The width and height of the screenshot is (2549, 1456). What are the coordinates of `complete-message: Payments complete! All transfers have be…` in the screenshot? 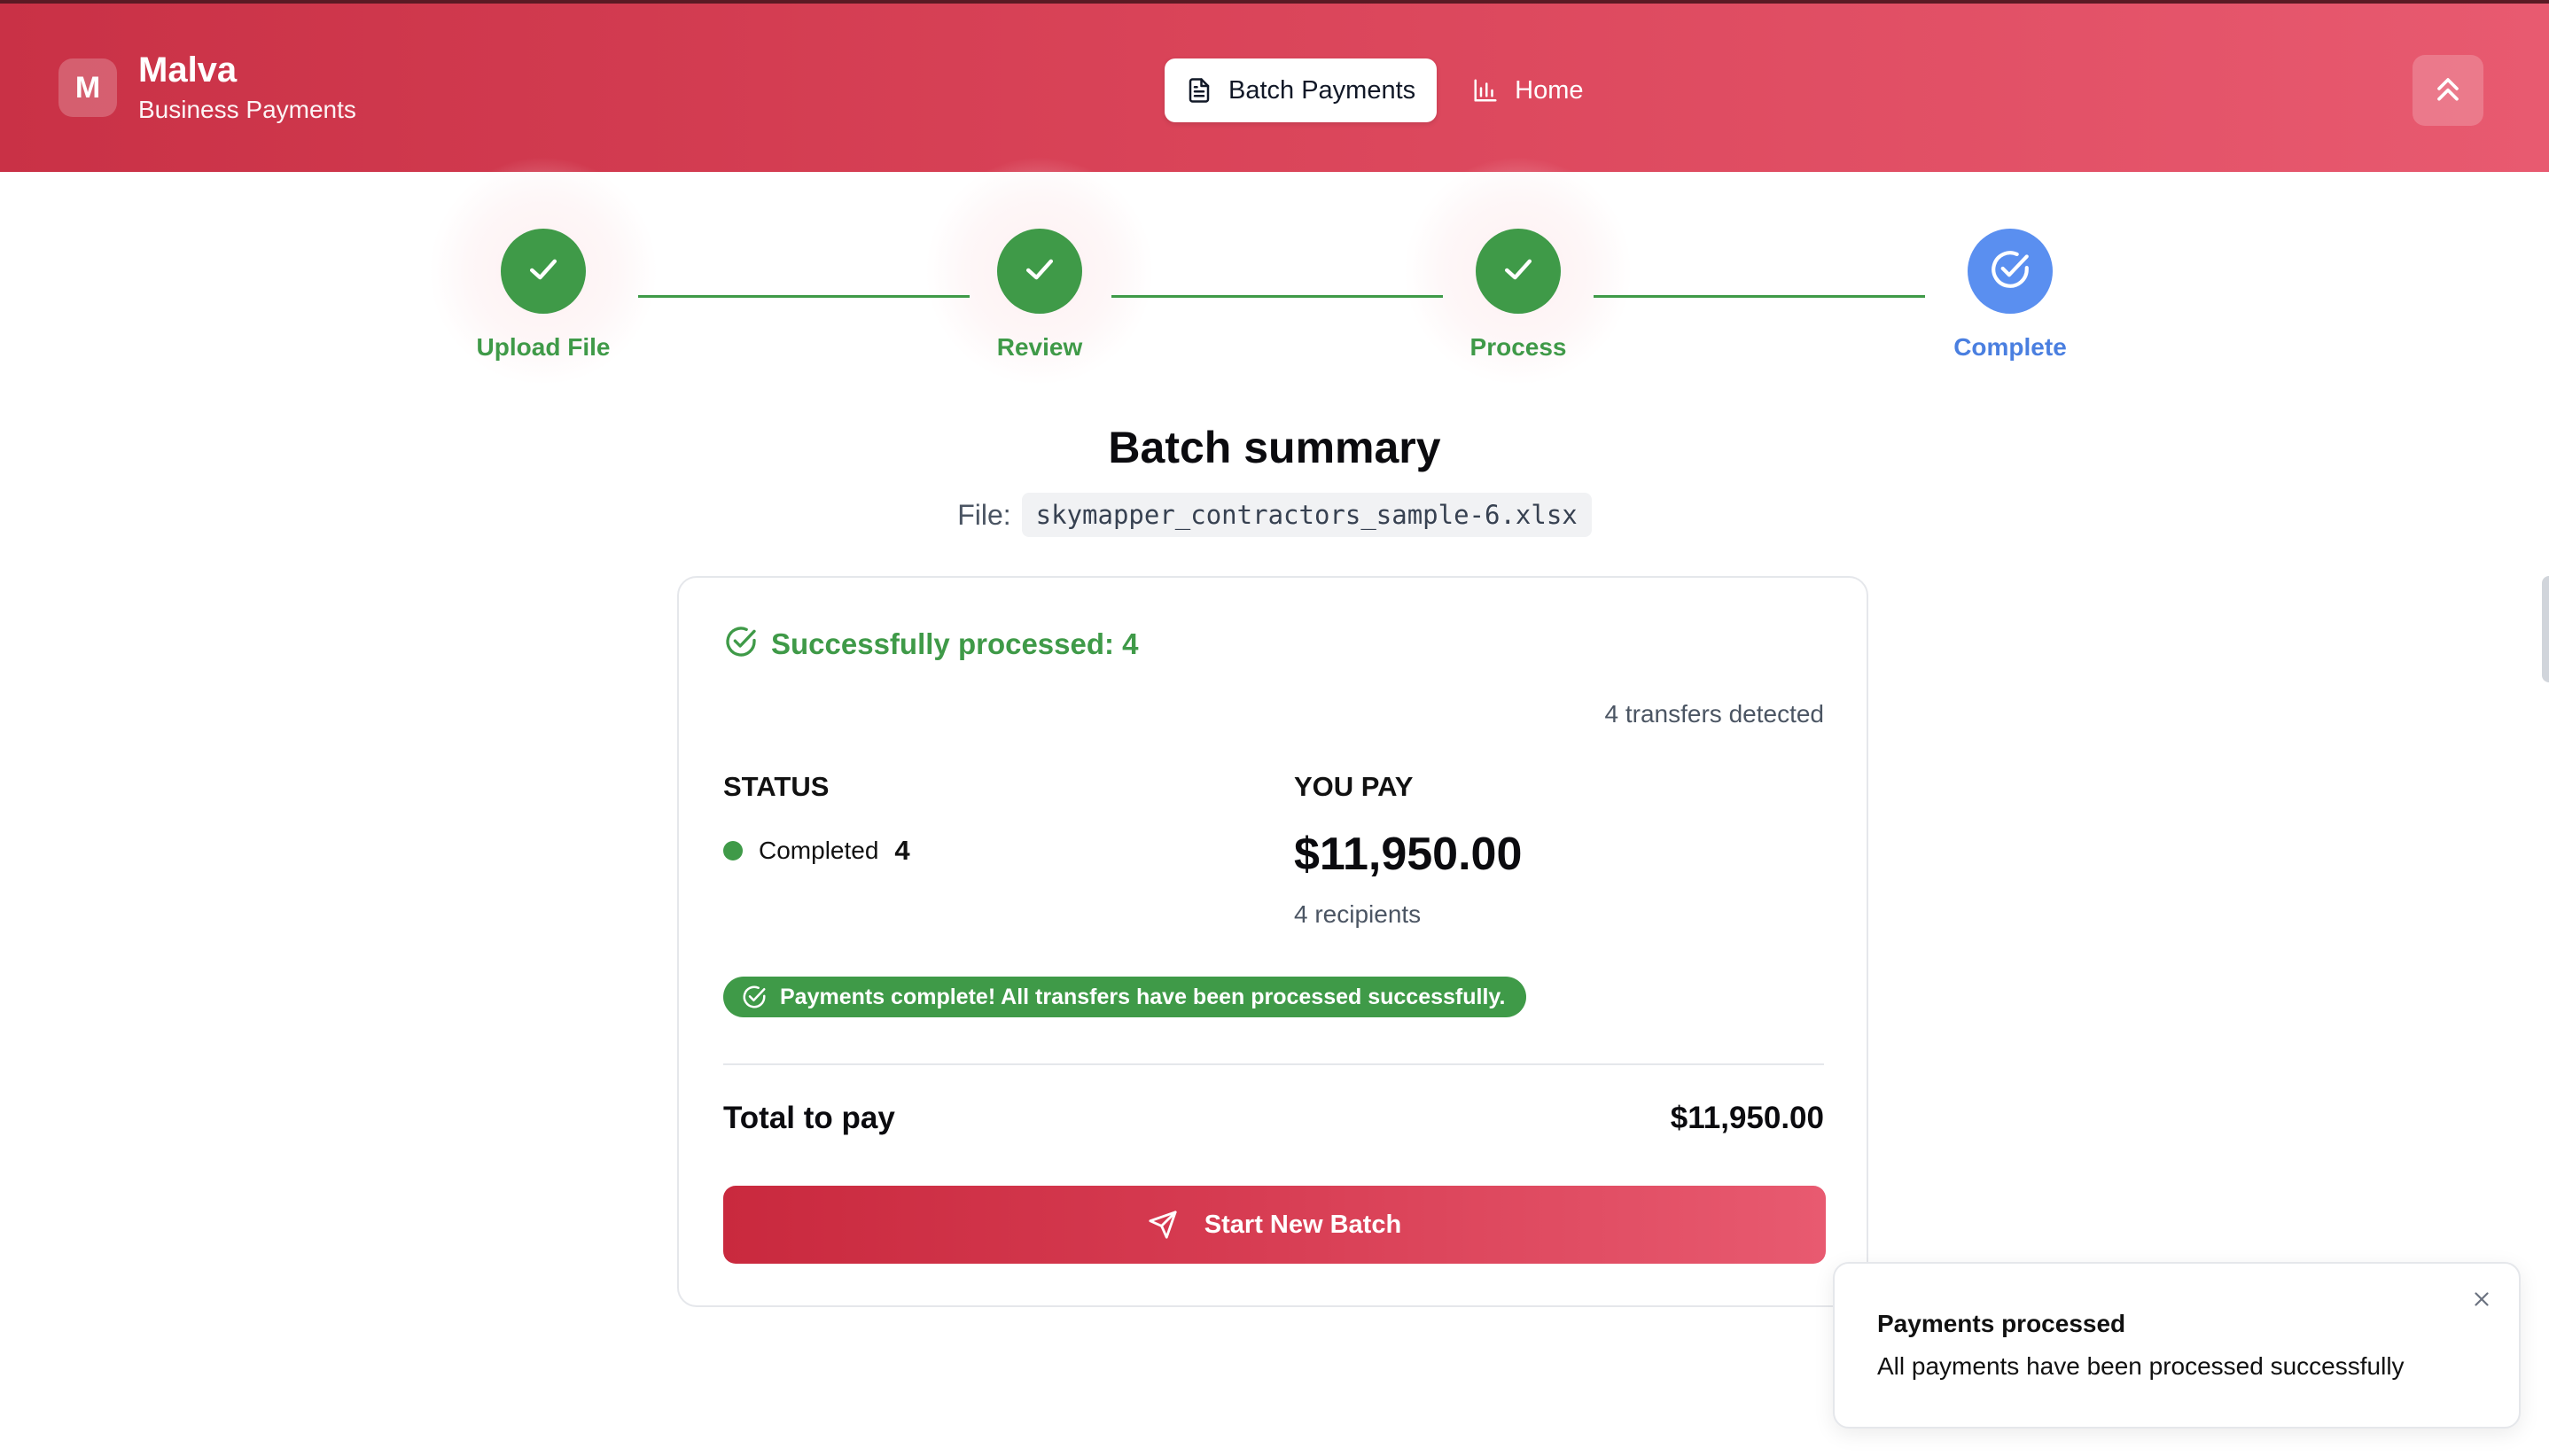 It's located at (1143, 996).